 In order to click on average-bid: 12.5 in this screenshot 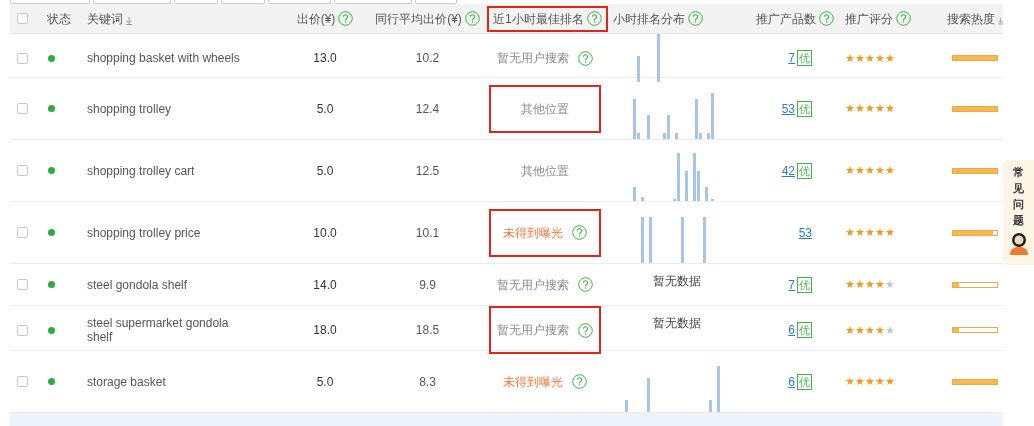, I will do `click(427, 171)`.